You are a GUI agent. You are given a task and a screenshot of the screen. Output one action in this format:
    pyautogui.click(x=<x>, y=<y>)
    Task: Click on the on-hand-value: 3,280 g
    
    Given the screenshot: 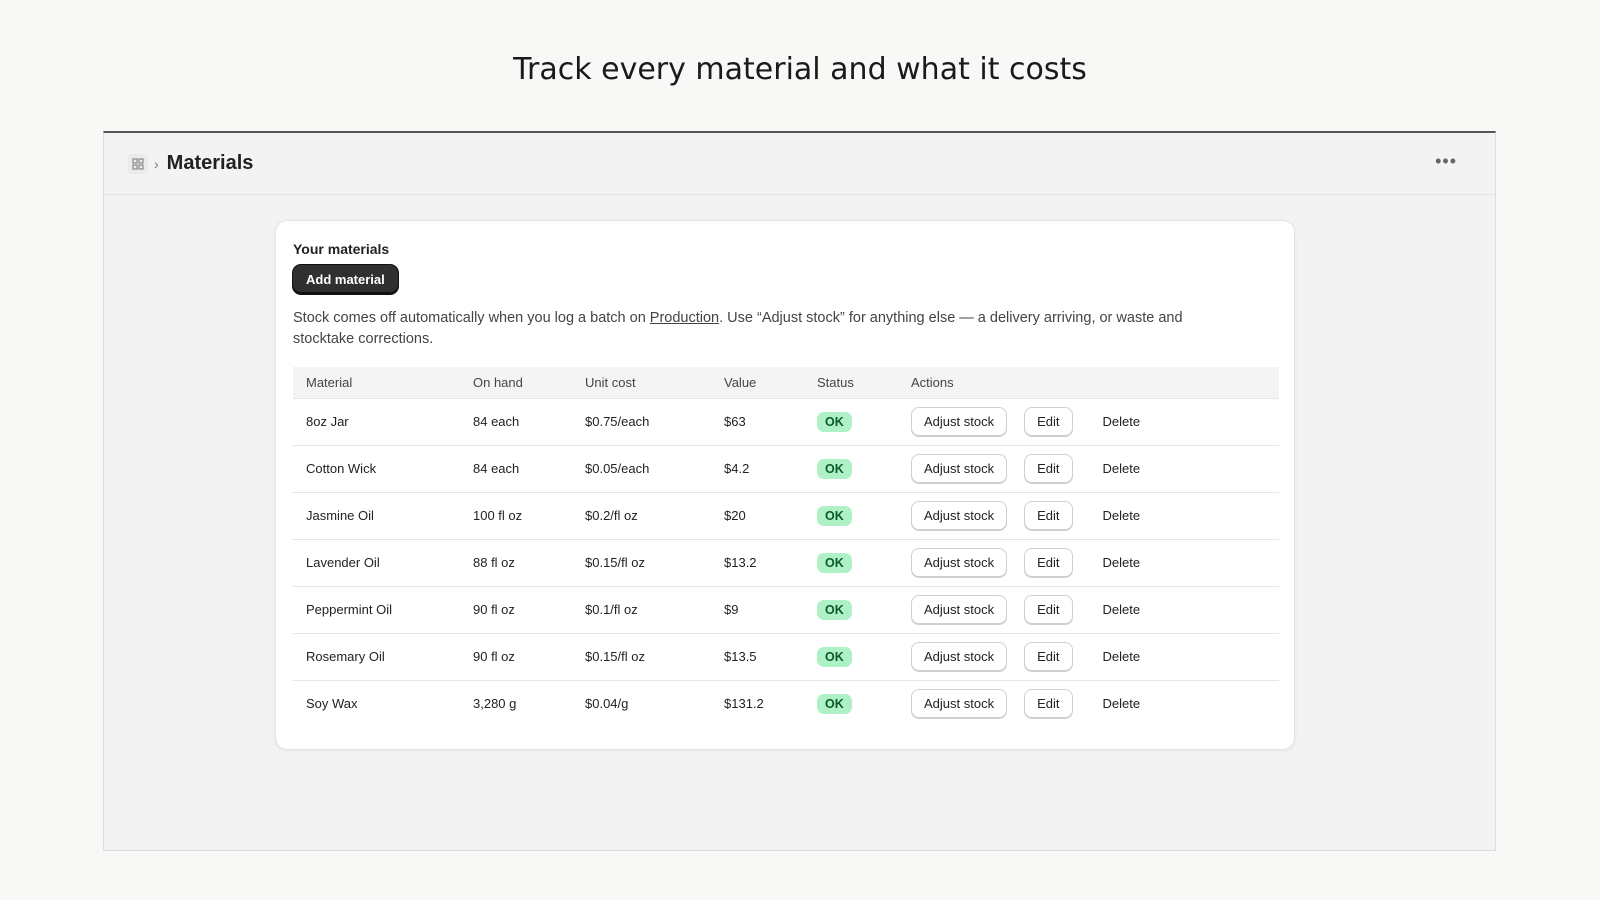 What is the action you would take?
    pyautogui.click(x=495, y=704)
    